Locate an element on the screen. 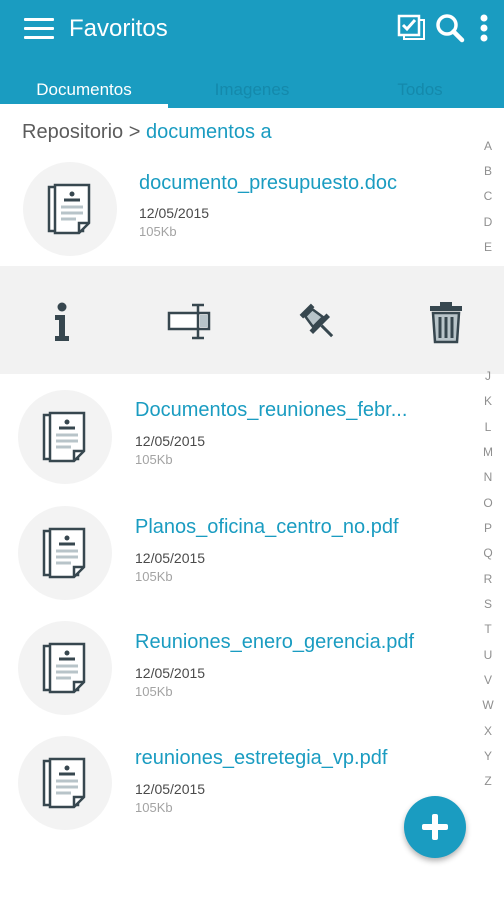  tab-bar: Documentos Imagenes Todos is located at coordinates (252, 90).